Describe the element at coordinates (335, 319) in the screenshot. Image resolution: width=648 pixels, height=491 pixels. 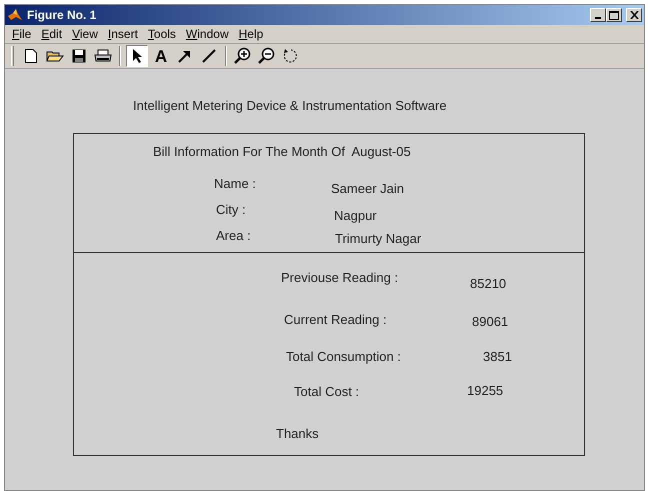
I see `reading-label: Current Reading :` at that location.